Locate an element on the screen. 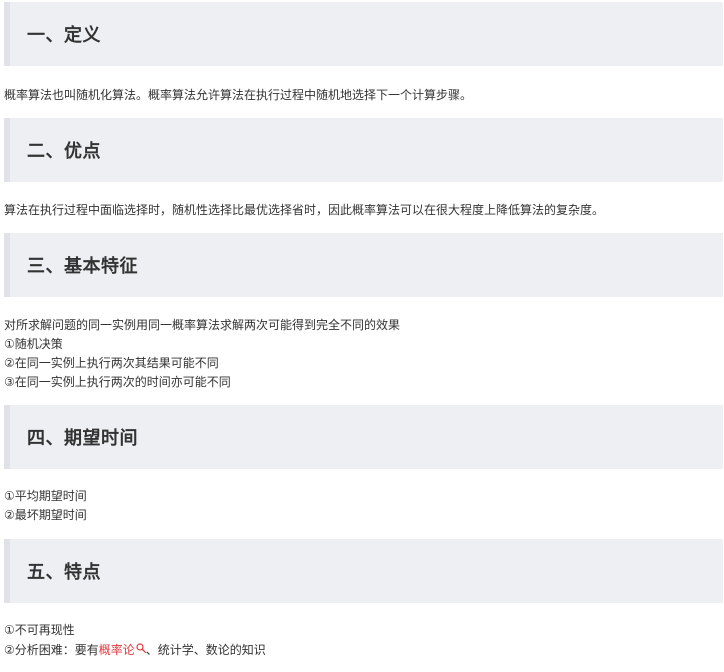 Image resolution: width=724 pixels, height=672 pixels. paragraph-line: 概率算法也叫随机化算法。概率算法允许算法在执行过程中随机地选择下一个计算步骤。 is located at coordinates (238, 95).